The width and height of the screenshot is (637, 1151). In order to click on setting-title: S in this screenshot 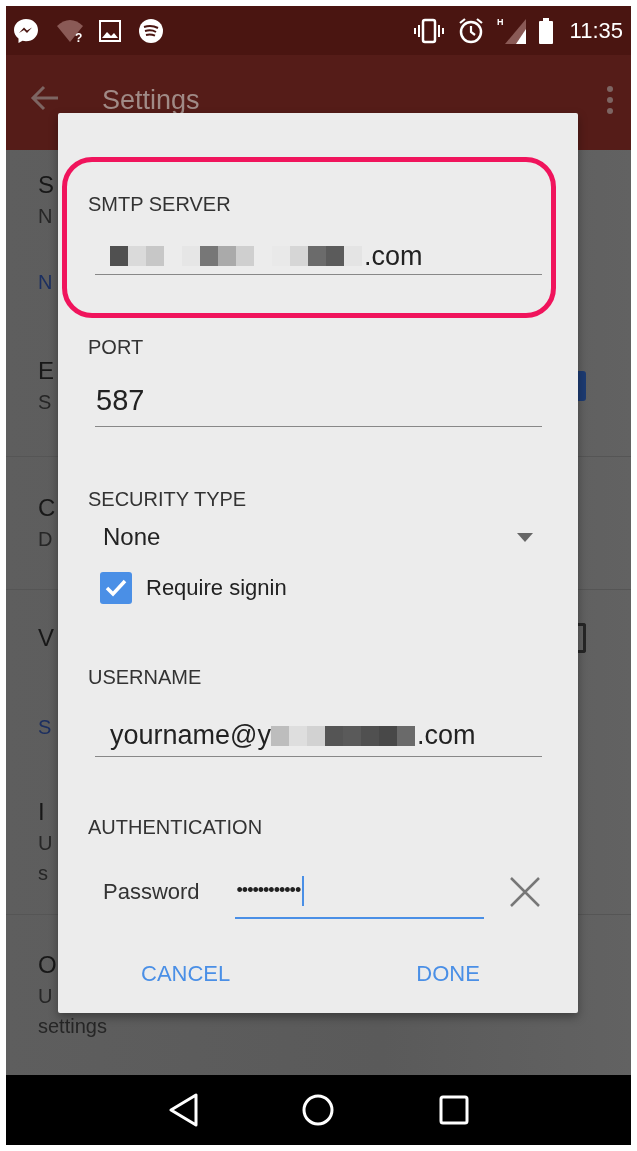, I will do `click(46, 185)`.